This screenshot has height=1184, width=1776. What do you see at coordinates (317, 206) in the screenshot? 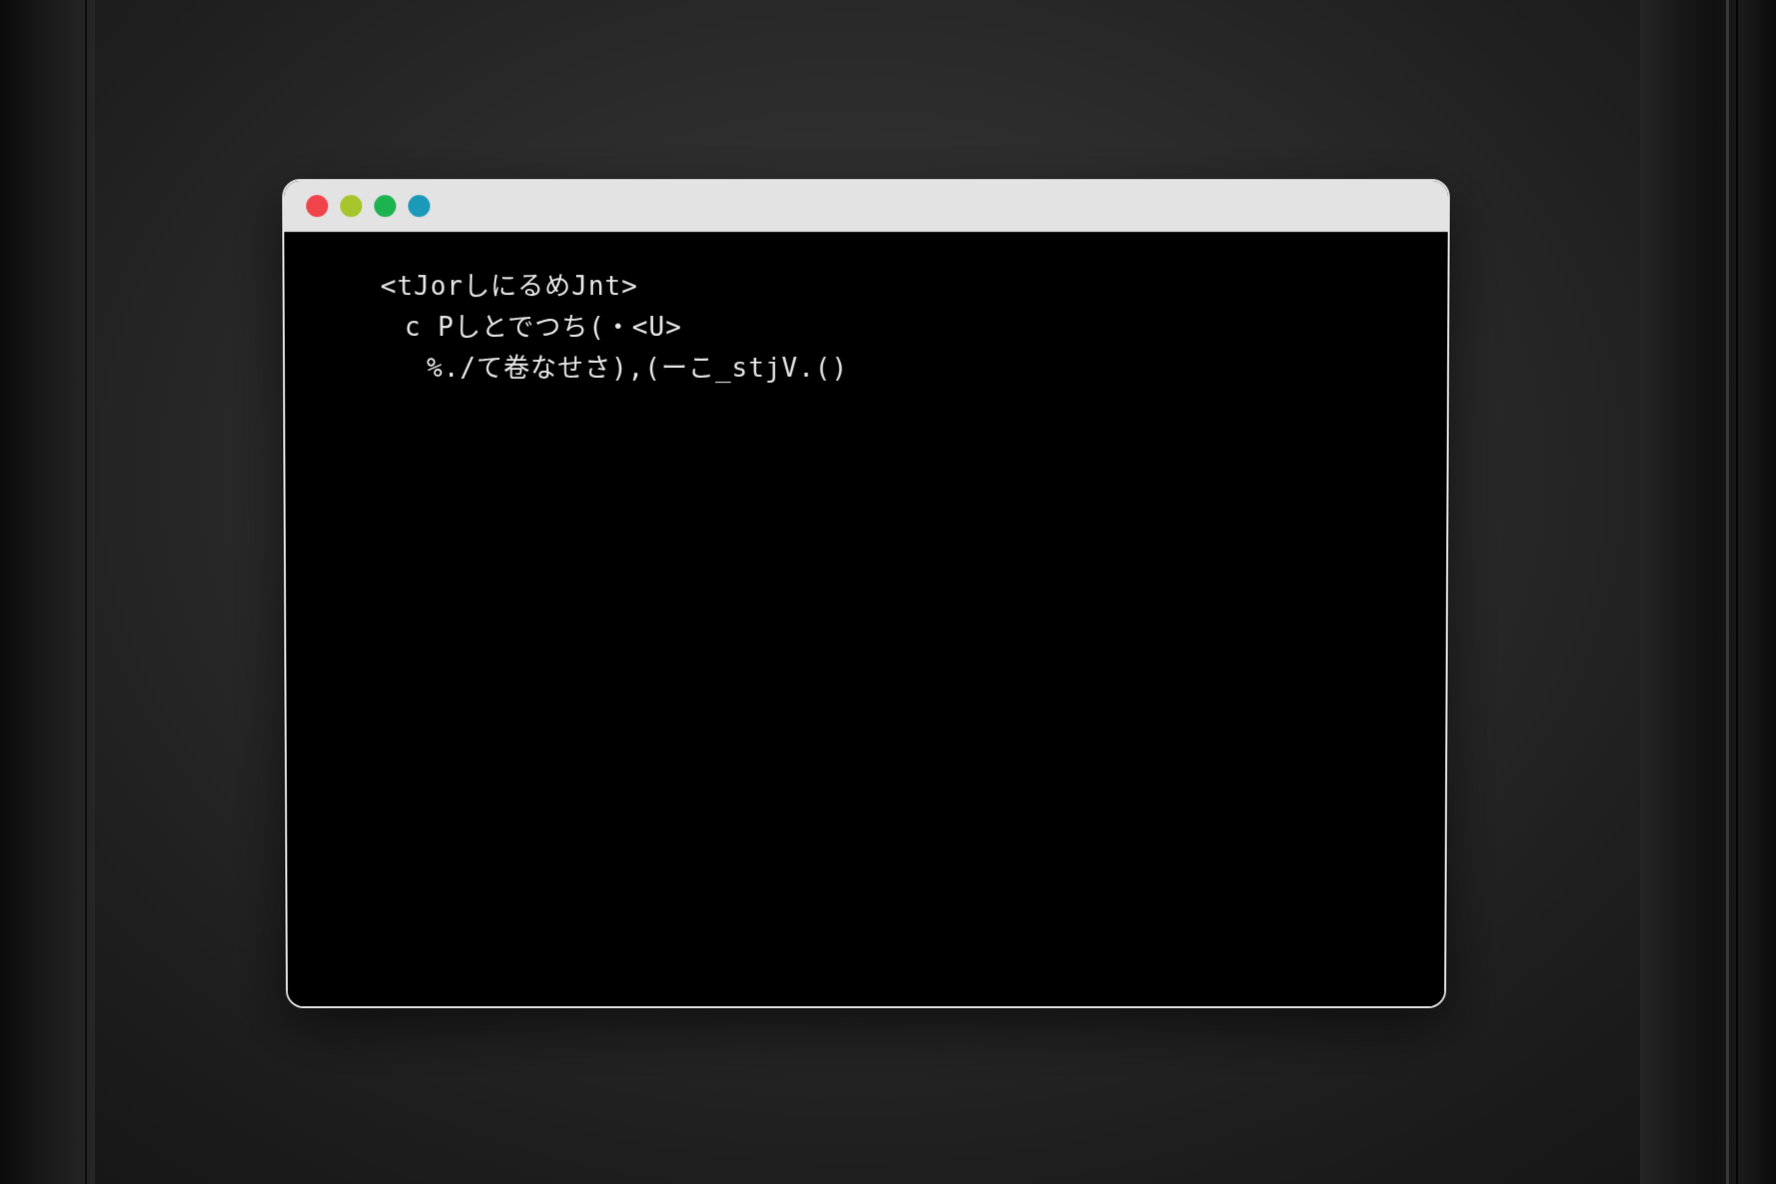
I see `close-button` at bounding box center [317, 206].